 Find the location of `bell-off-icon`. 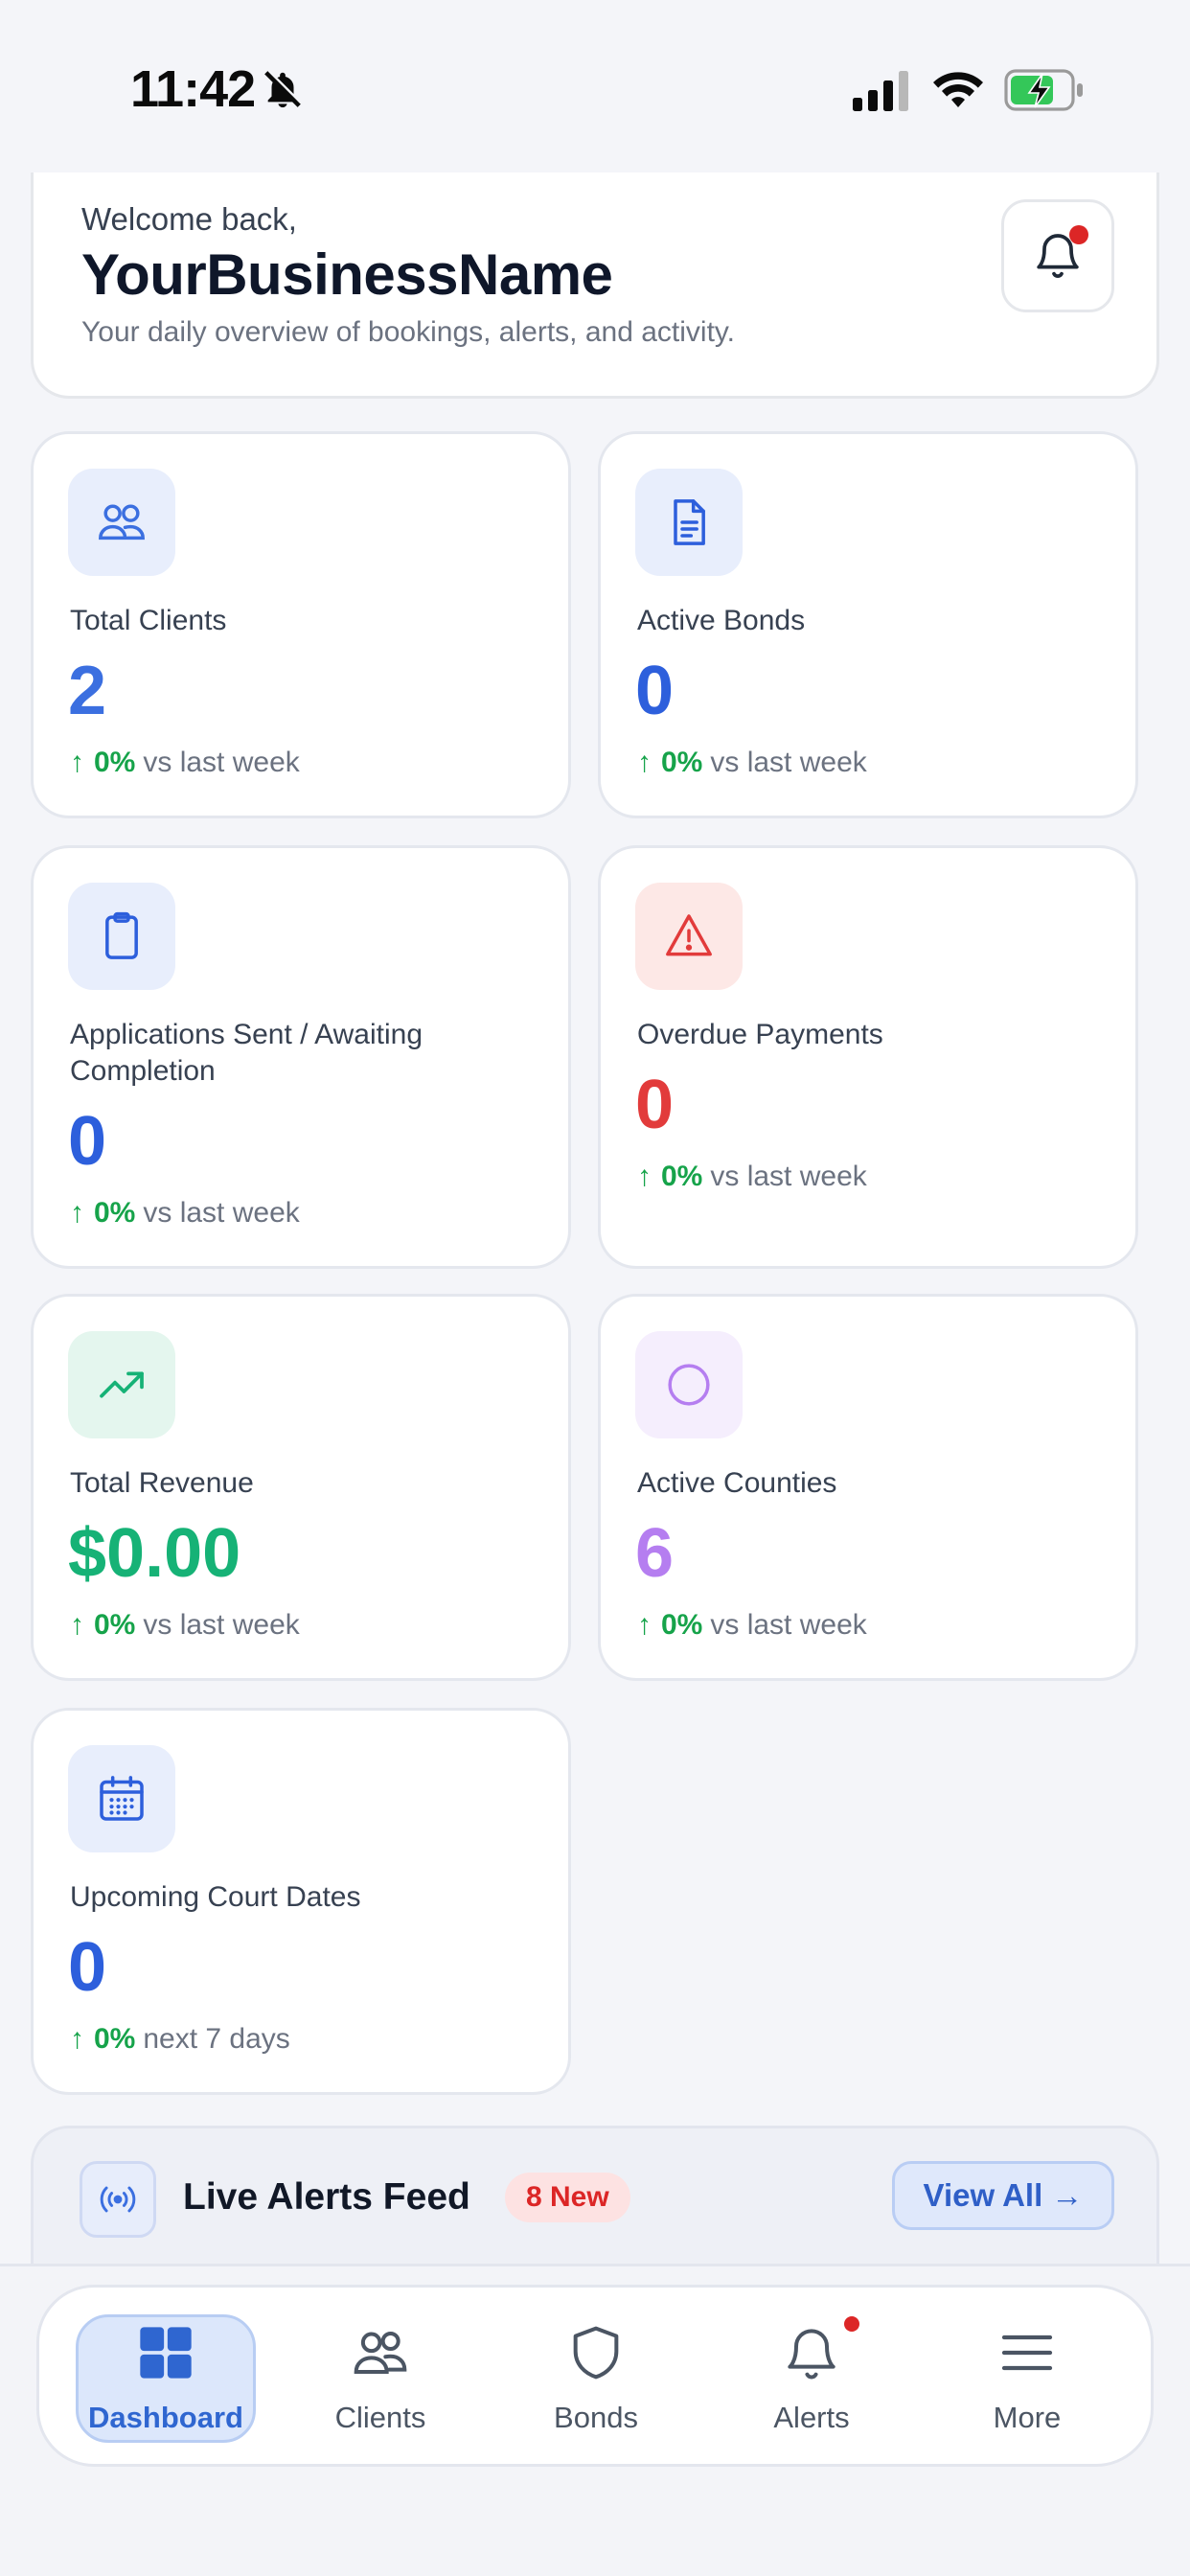

bell-off-icon is located at coordinates (283, 89).